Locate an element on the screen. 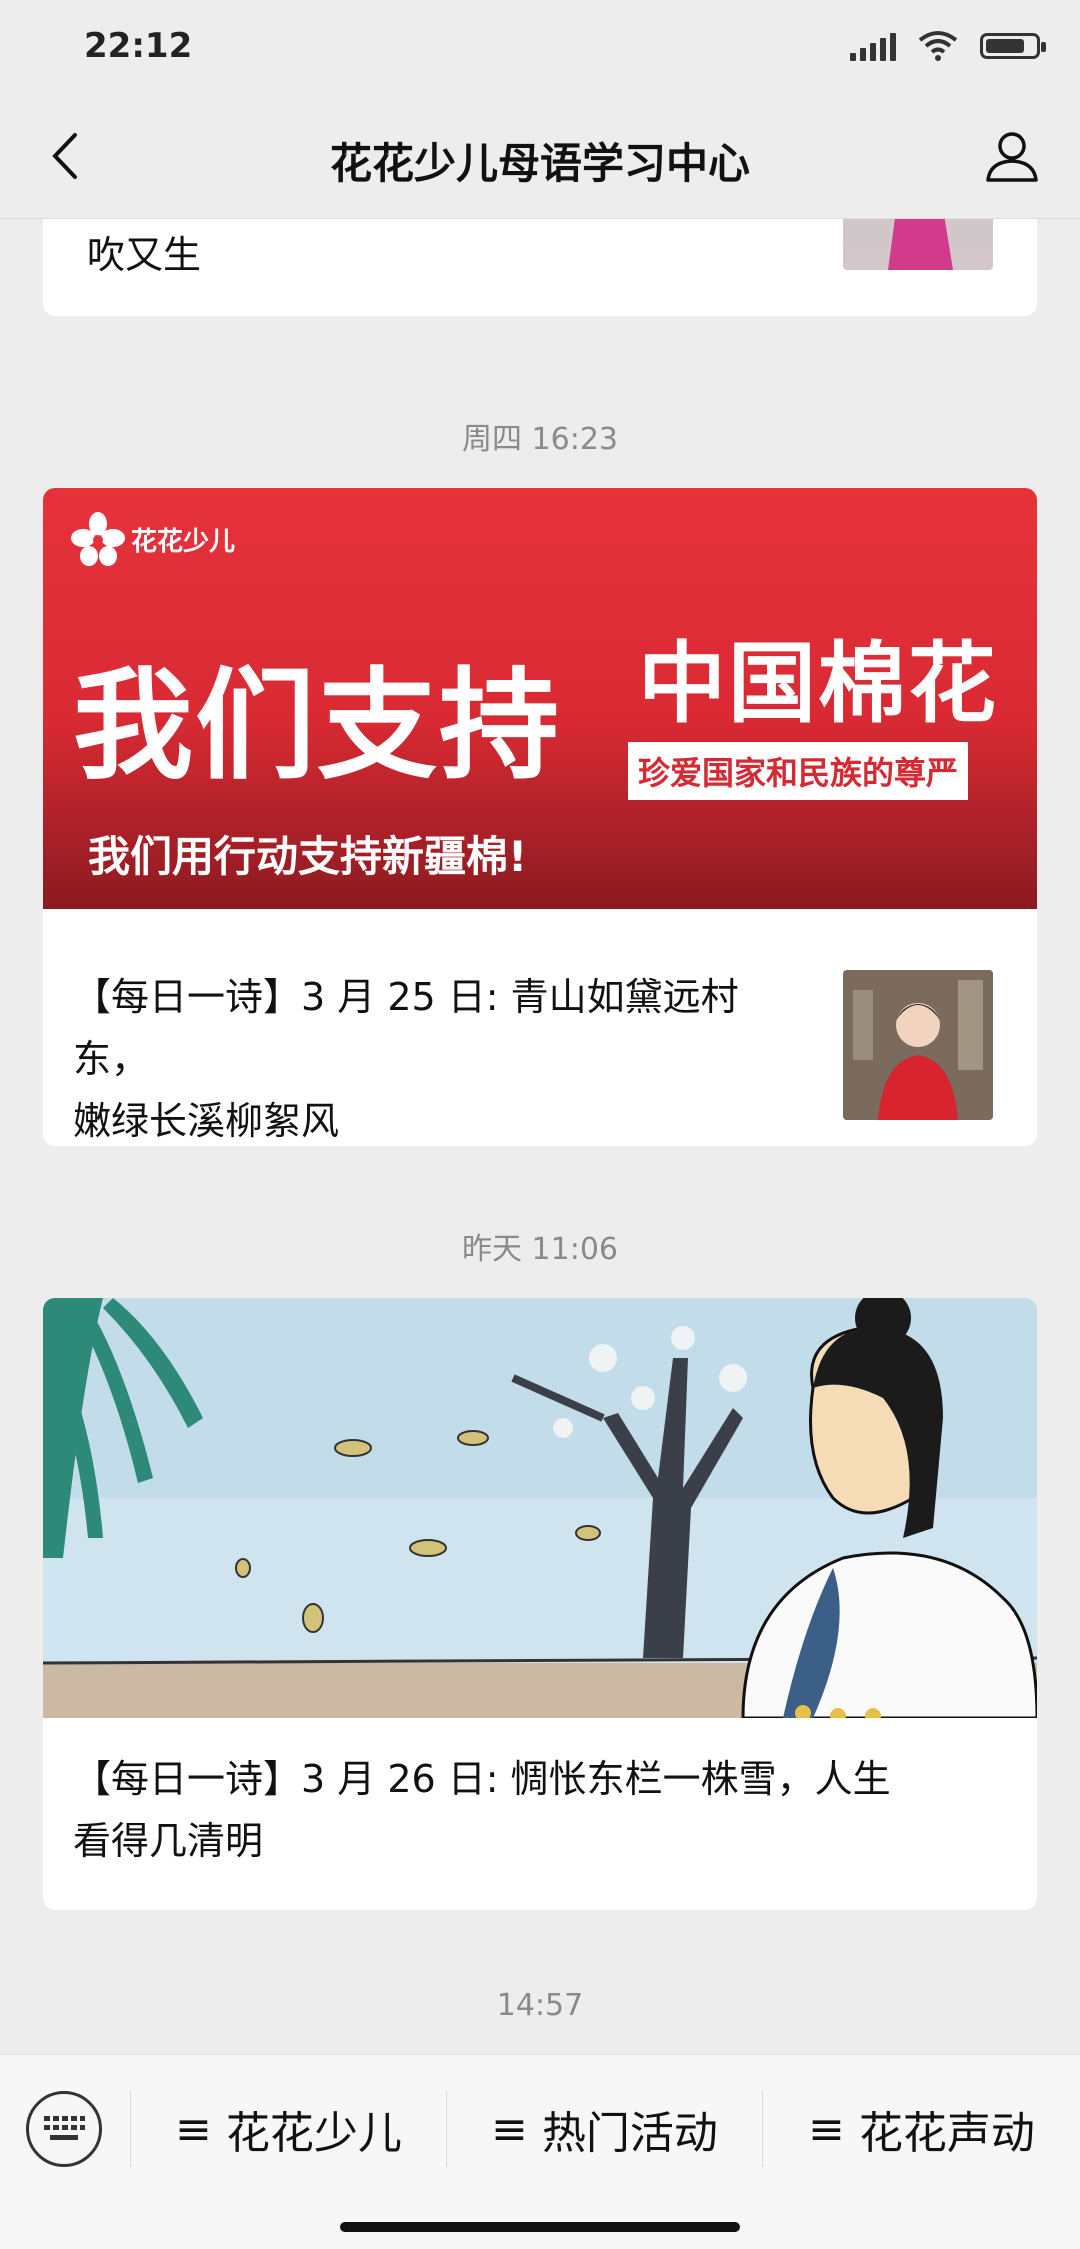  page-title: 花花少儿母语学习中心 is located at coordinates (539, 163).